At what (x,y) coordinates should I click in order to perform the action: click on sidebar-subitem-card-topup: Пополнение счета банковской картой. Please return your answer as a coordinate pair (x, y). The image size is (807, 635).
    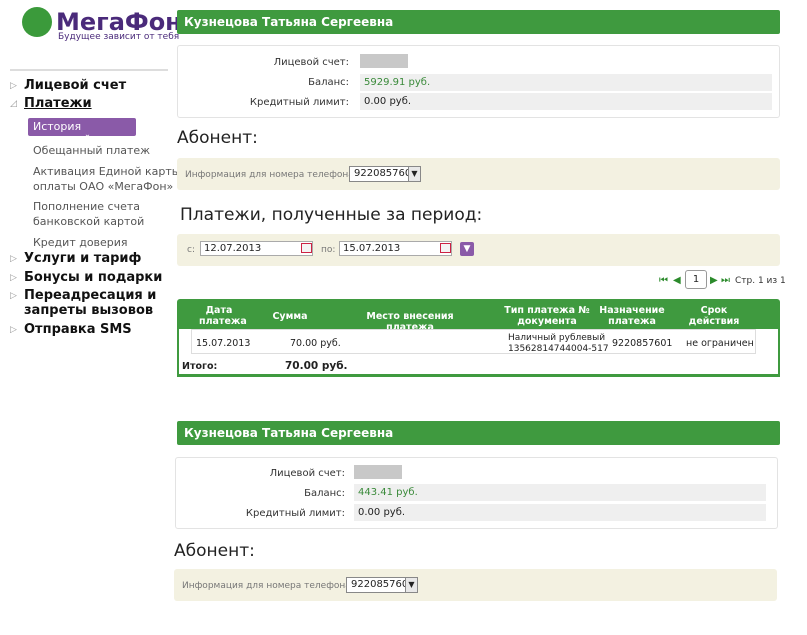
    Looking at the image, I should click on (88, 214).